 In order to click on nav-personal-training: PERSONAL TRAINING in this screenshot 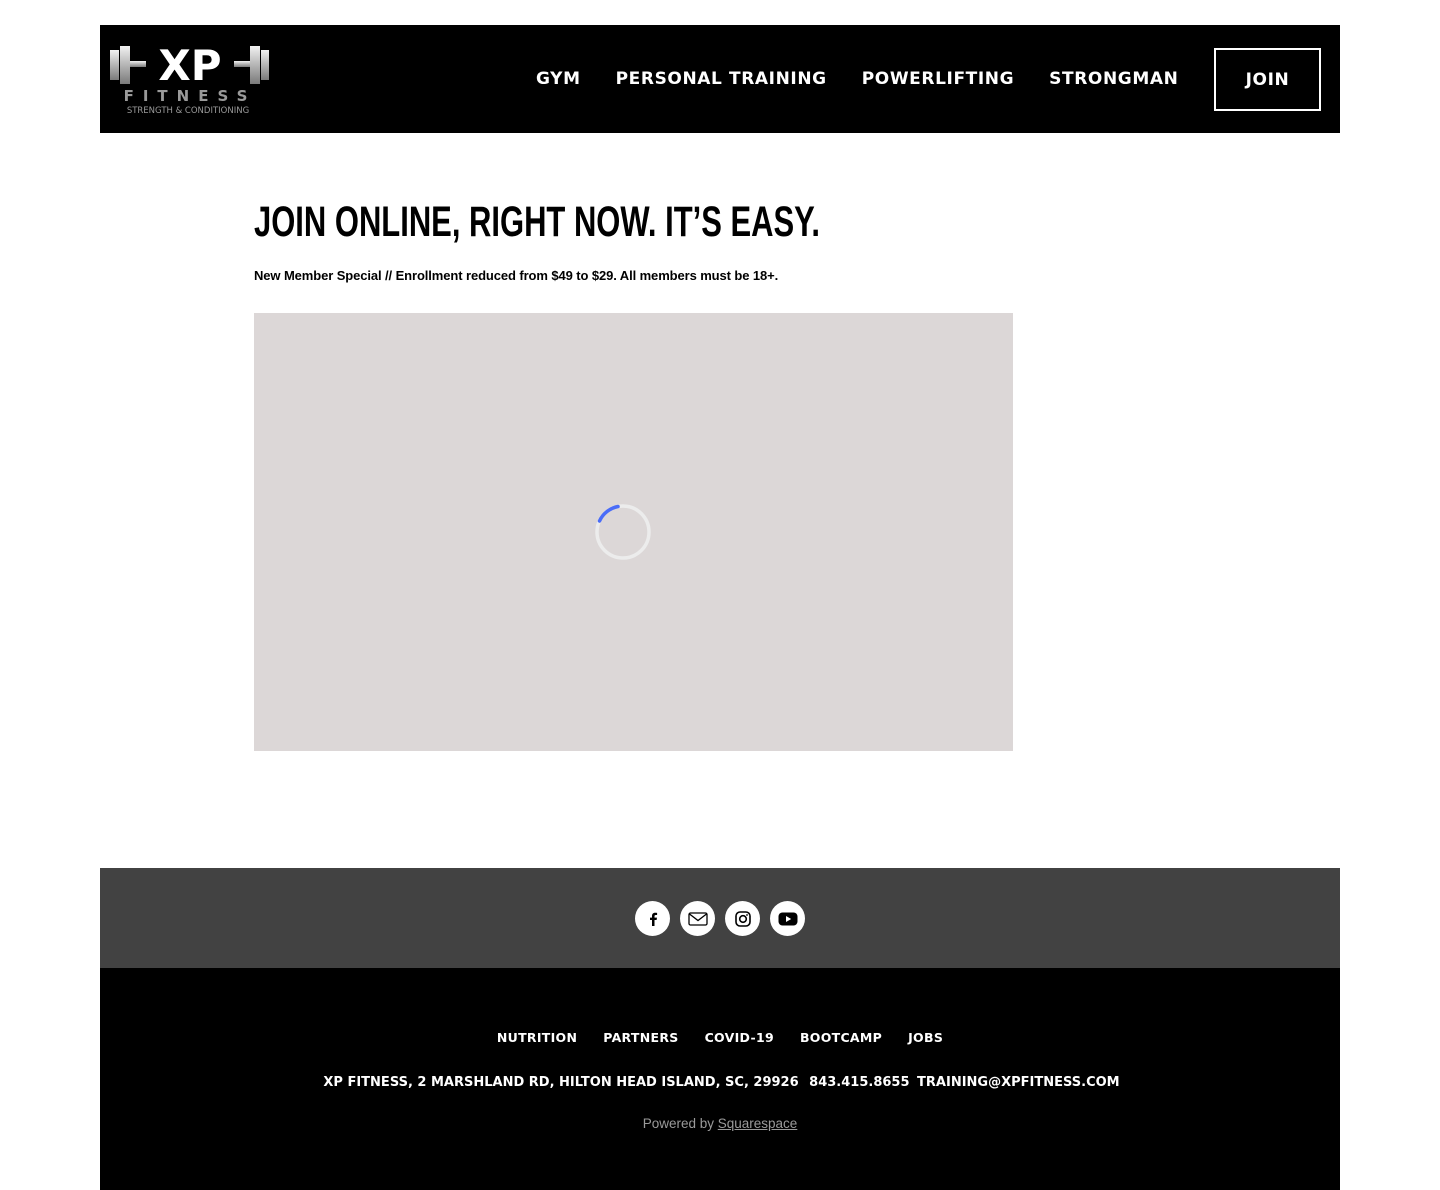, I will do `click(721, 79)`.